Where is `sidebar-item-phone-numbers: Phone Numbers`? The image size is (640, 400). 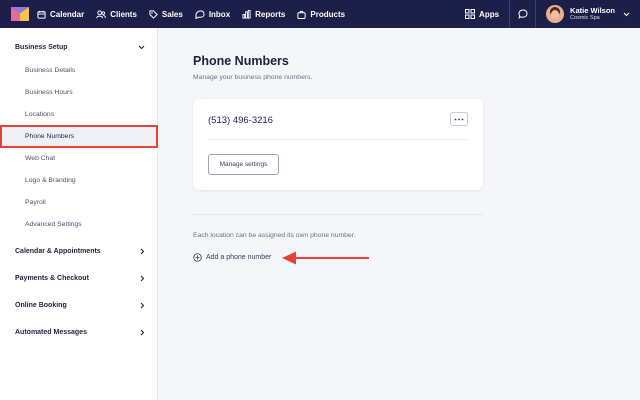
sidebar-item-phone-numbers: Phone Numbers is located at coordinates (79, 136).